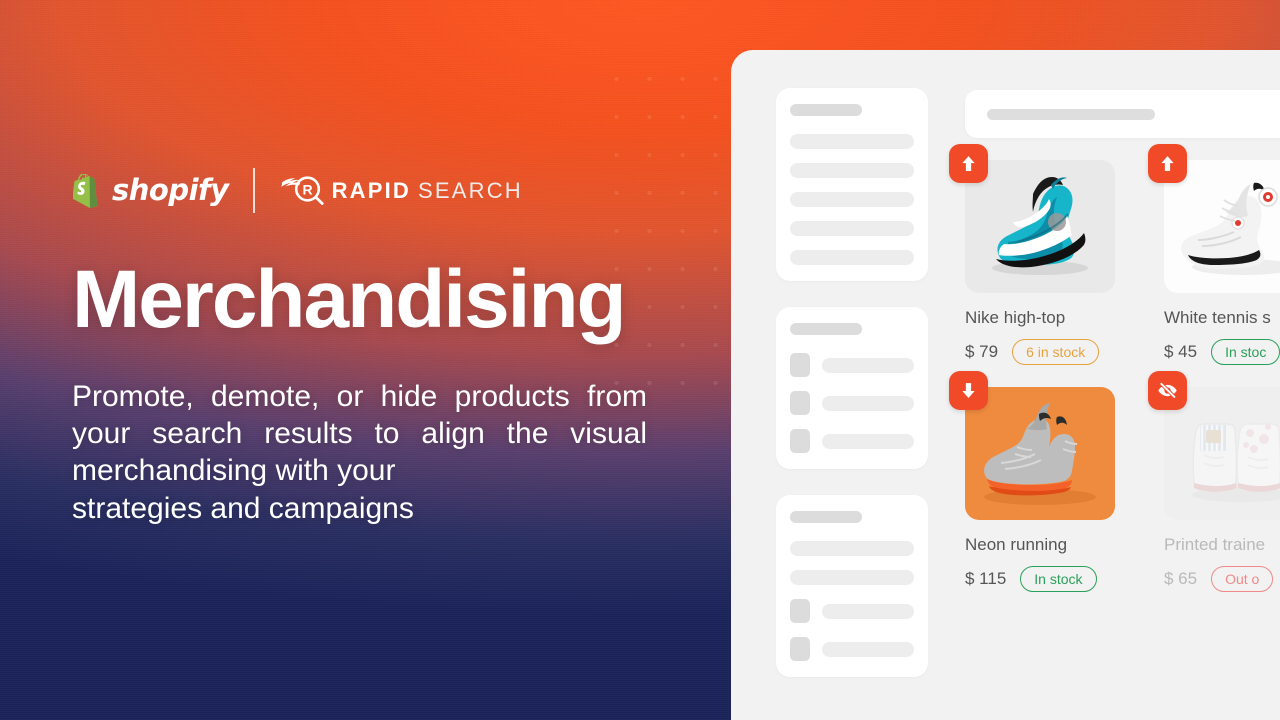 This screenshot has width=1280, height=720. I want to click on product-card: Nike high-top $ 79 6 in stock, so click(1056, 254).